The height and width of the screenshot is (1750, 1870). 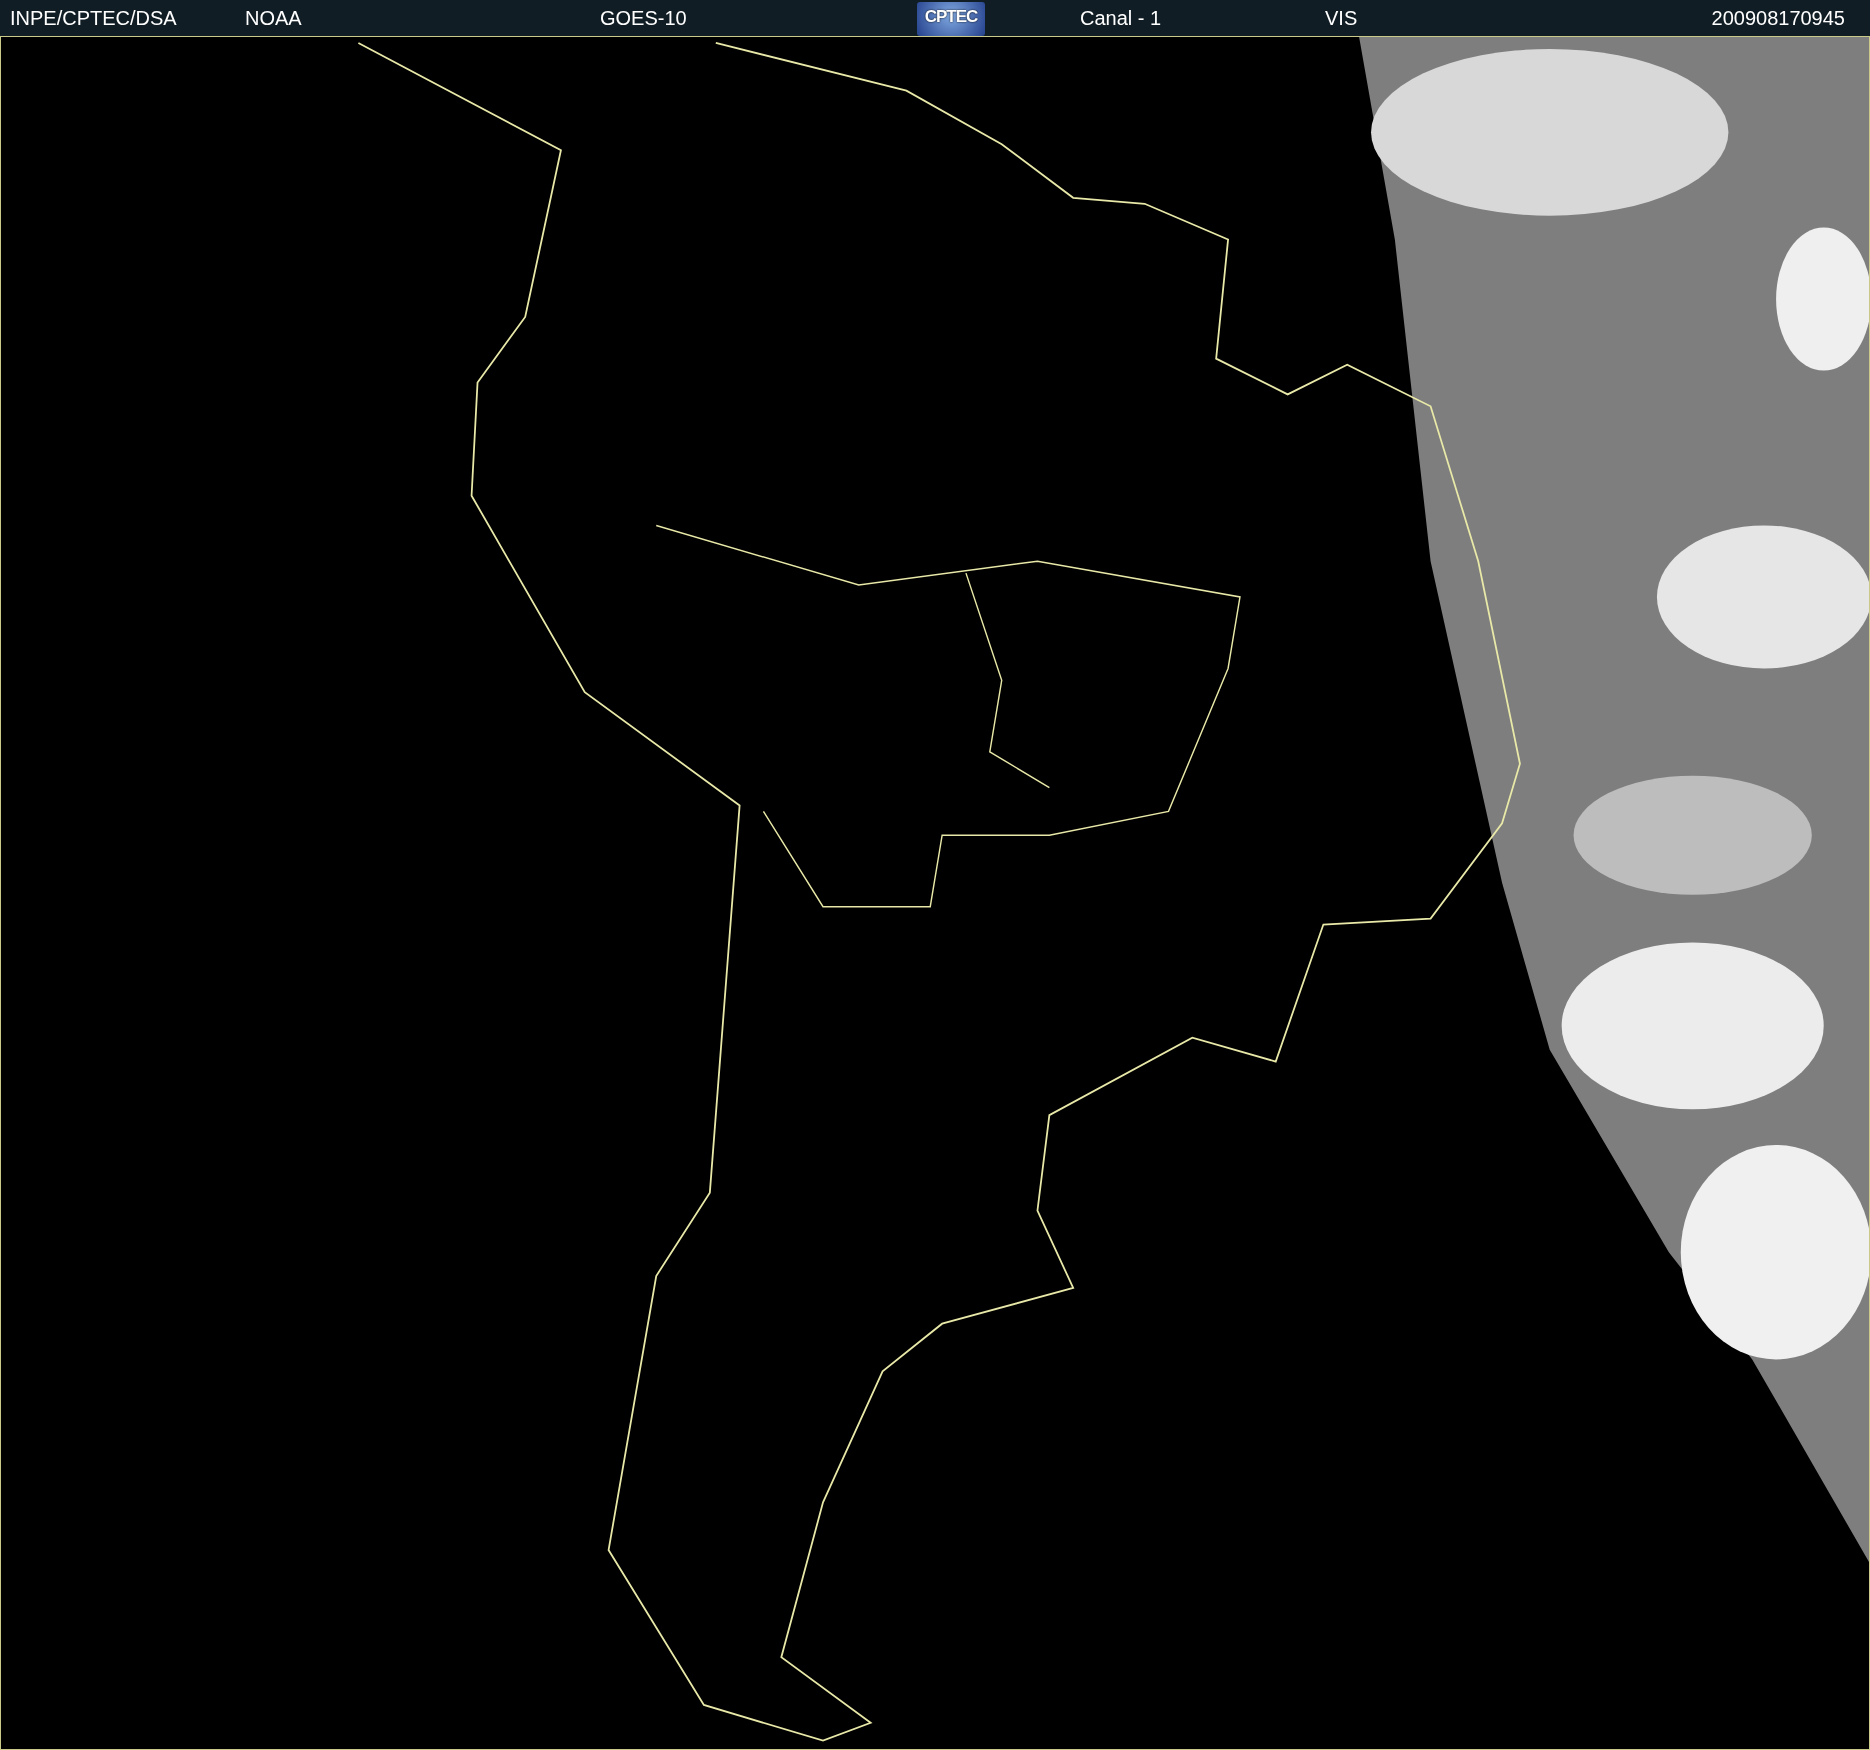 I want to click on header-label: Canal - 1, so click(x=1121, y=18).